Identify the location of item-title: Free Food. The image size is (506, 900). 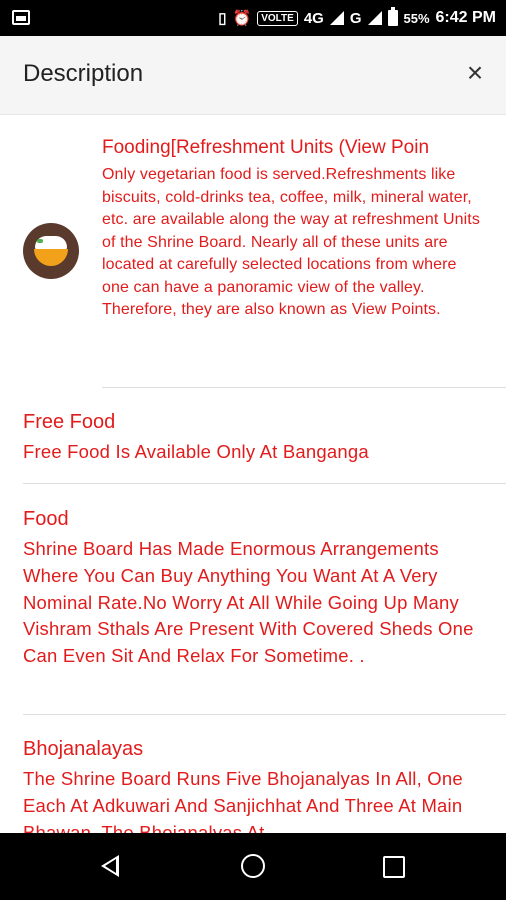
(69, 422).